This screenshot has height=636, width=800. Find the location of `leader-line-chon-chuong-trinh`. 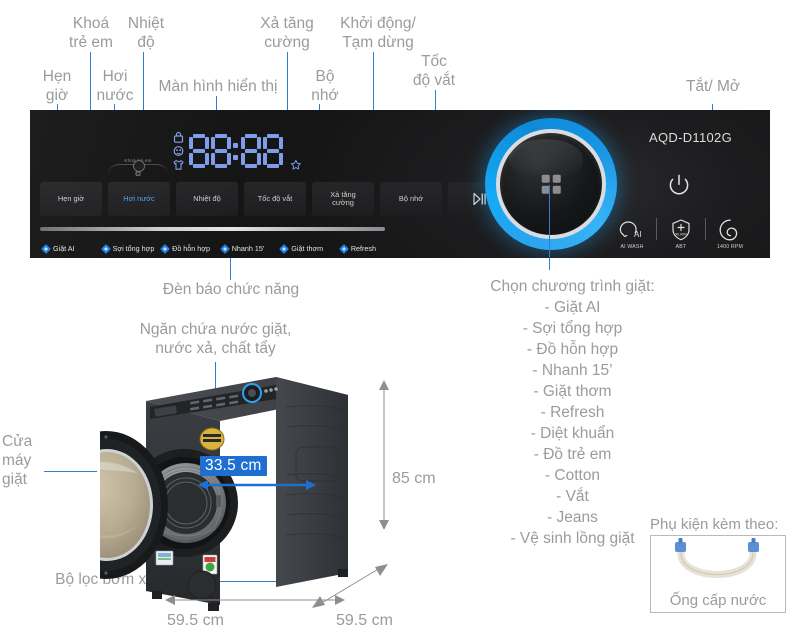

leader-line-chon-chuong-trinh is located at coordinates (549, 227).